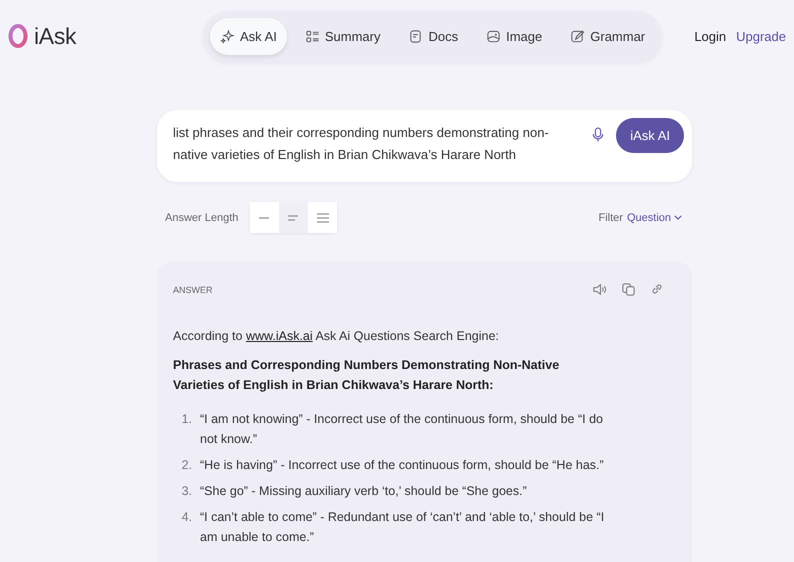 The image size is (794, 562). I want to click on filter-dropdown: Question, so click(654, 218).